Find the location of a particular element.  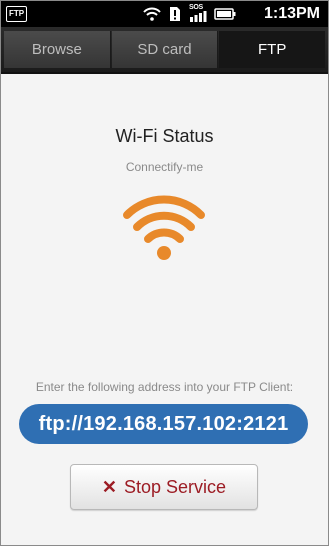

tab-sd-card: SD card is located at coordinates (165, 49).